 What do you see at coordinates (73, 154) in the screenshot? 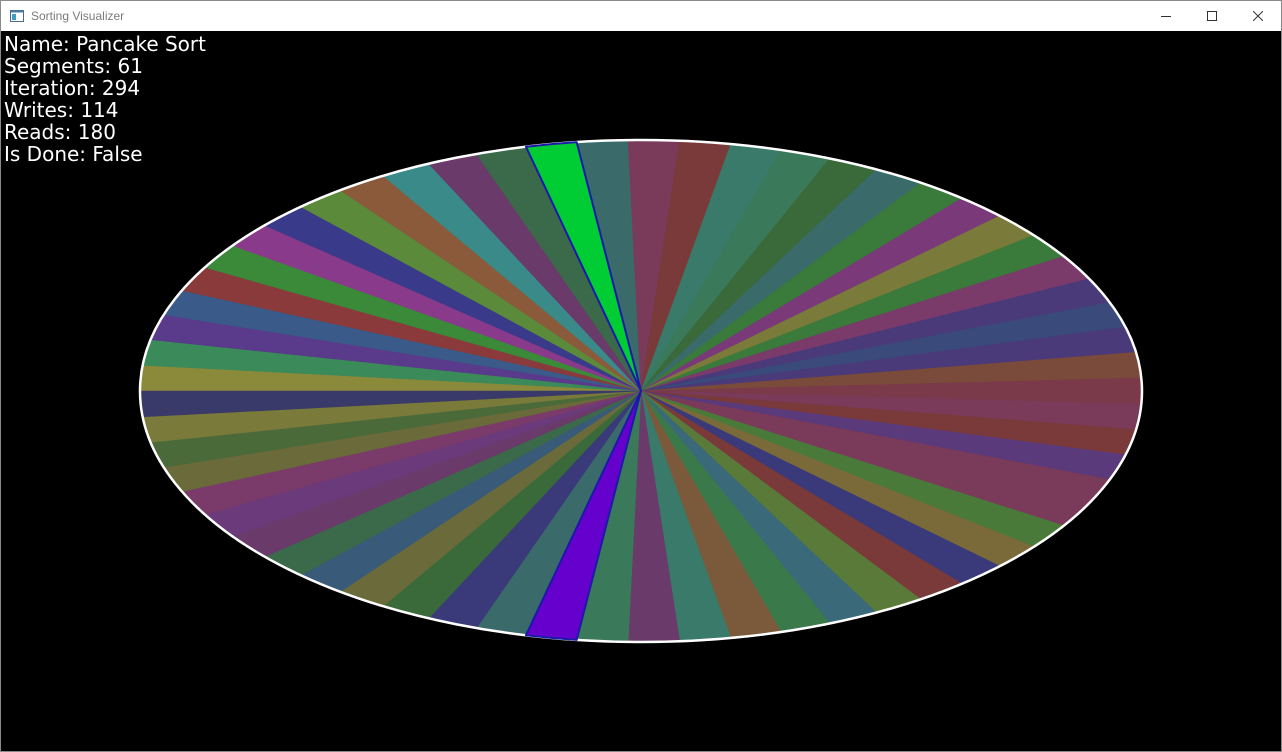
I see `done-status: Is Done: False` at bounding box center [73, 154].